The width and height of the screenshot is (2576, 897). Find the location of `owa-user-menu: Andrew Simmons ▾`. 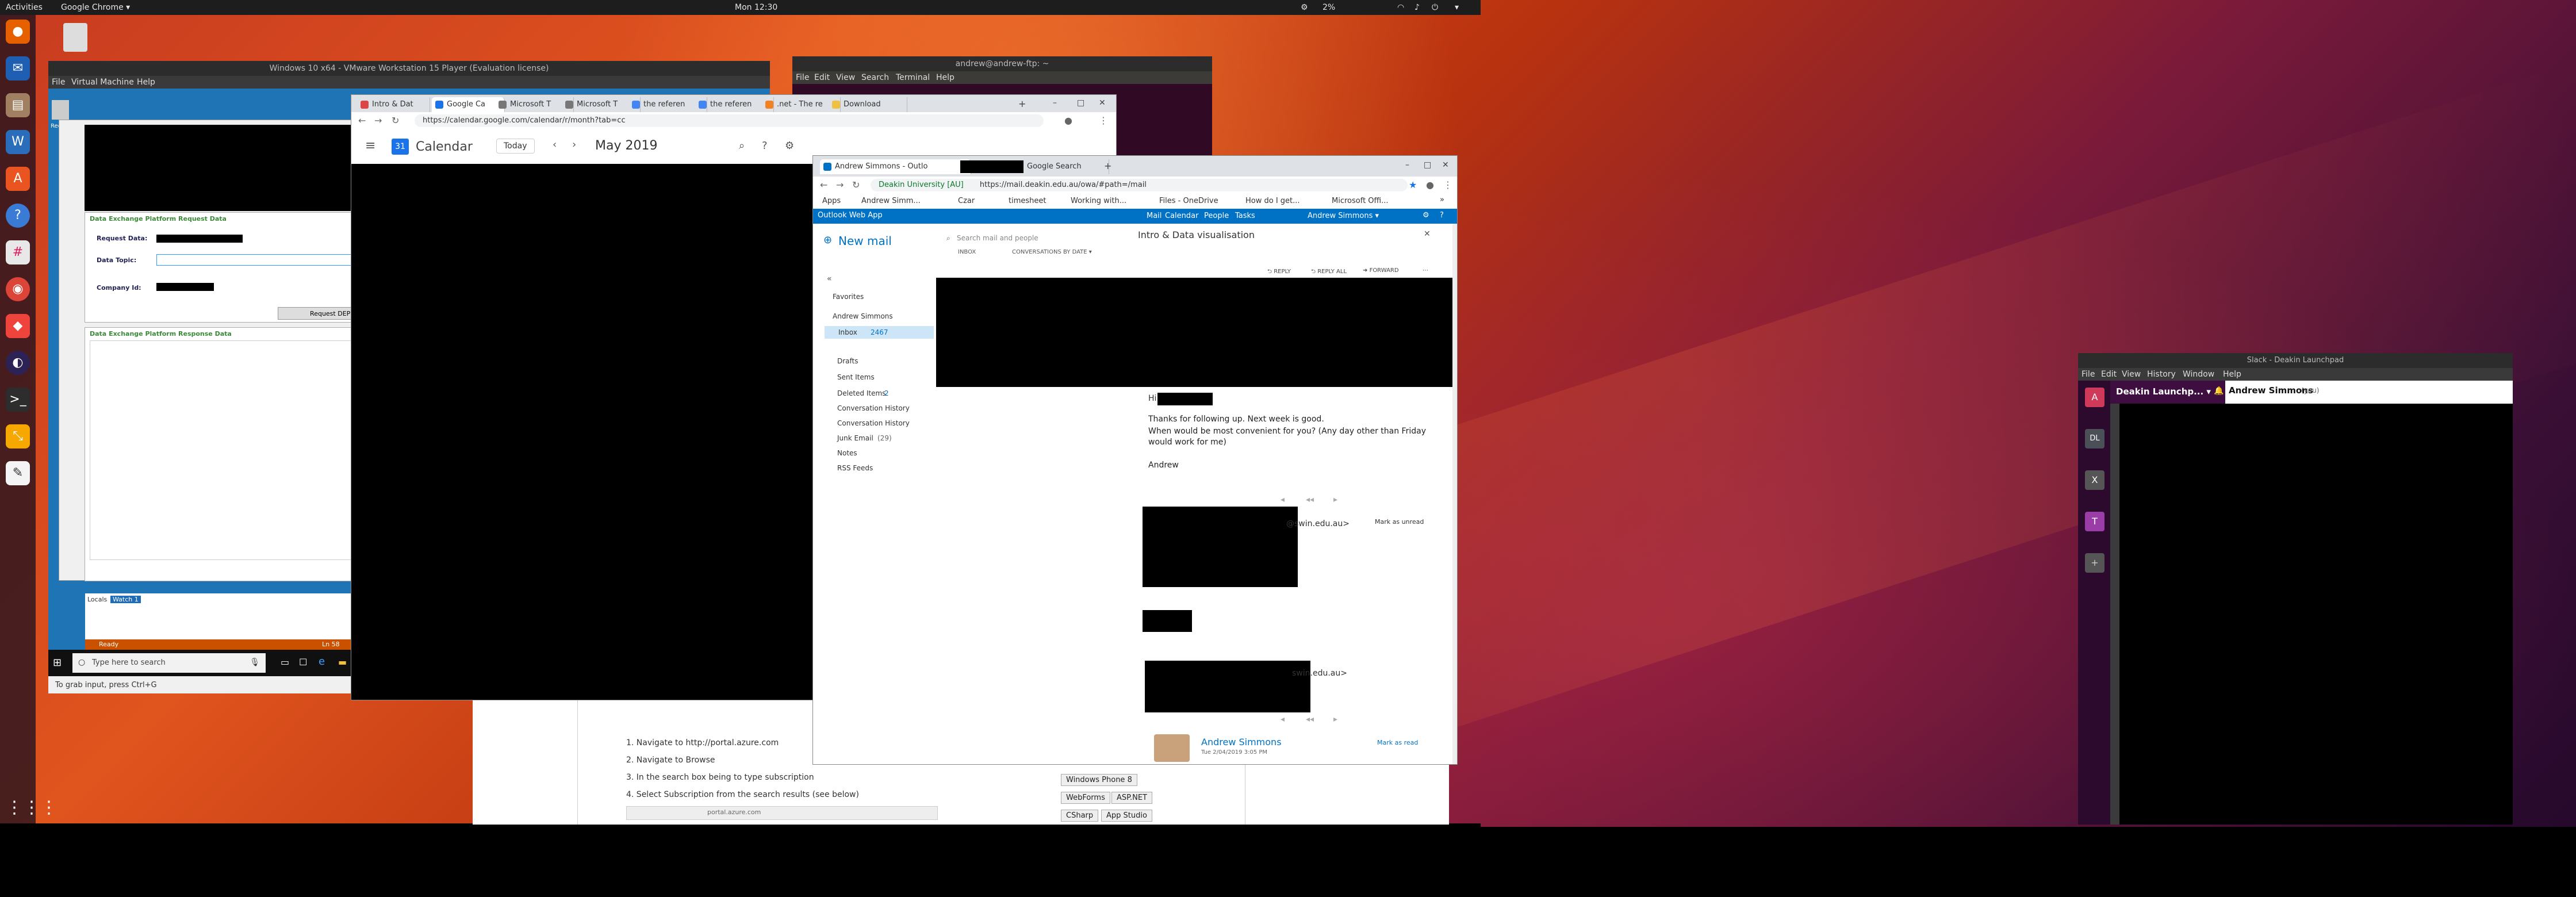

owa-user-menu: Andrew Simmons ▾ is located at coordinates (1343, 216).